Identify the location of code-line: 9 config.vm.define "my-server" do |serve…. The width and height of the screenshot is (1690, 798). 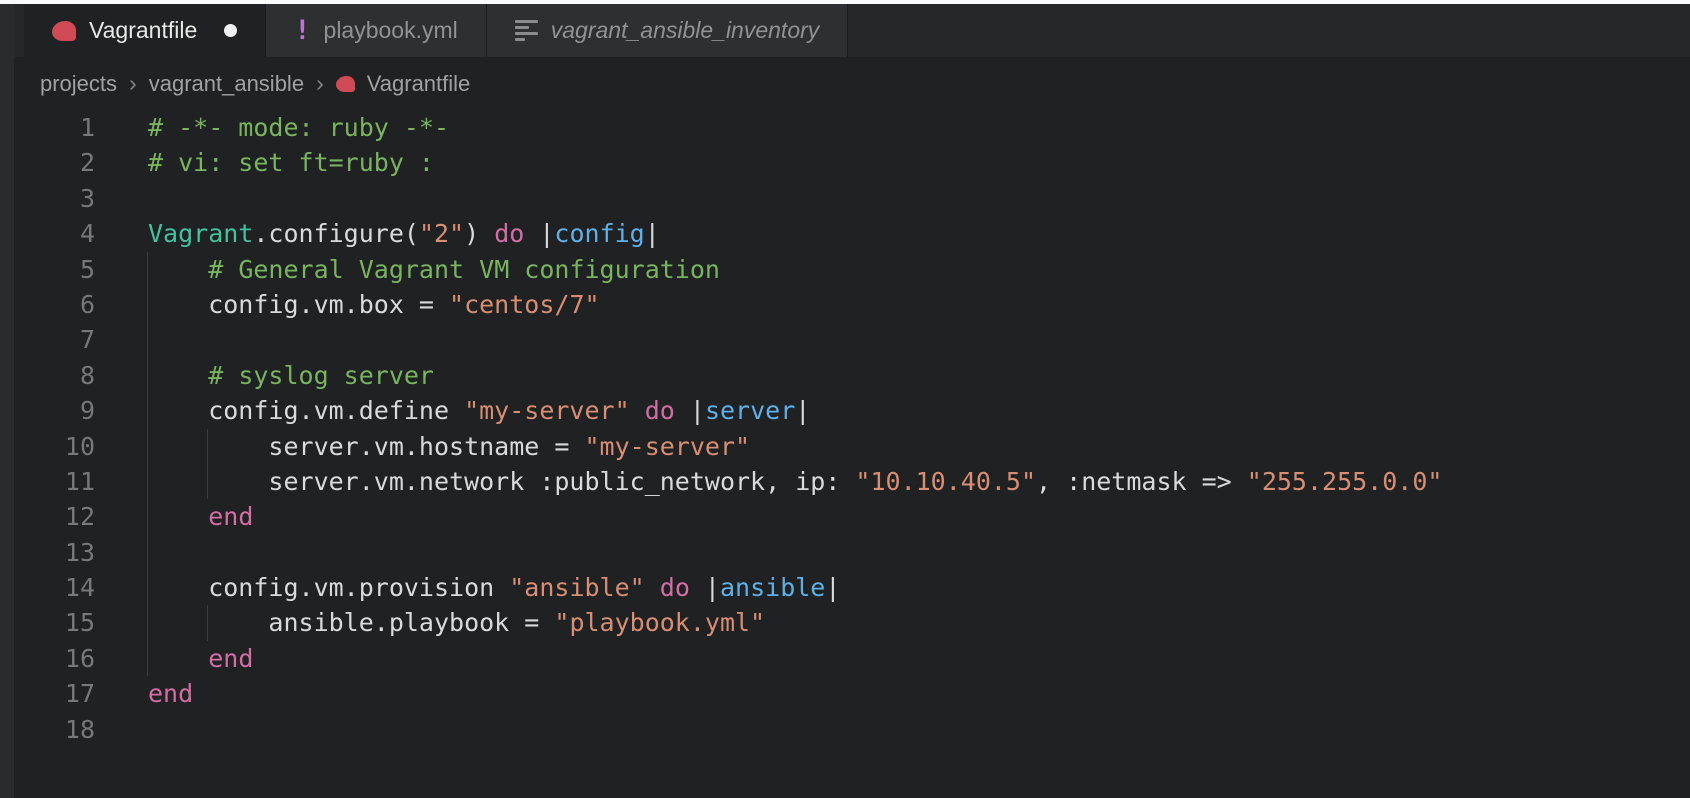
(852, 411).